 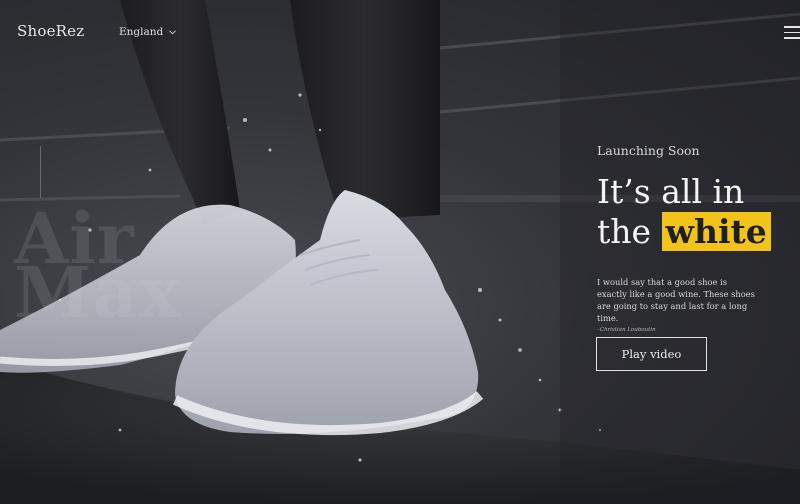 What do you see at coordinates (50, 31) in the screenshot?
I see `brand-logo: ShoeRez` at bounding box center [50, 31].